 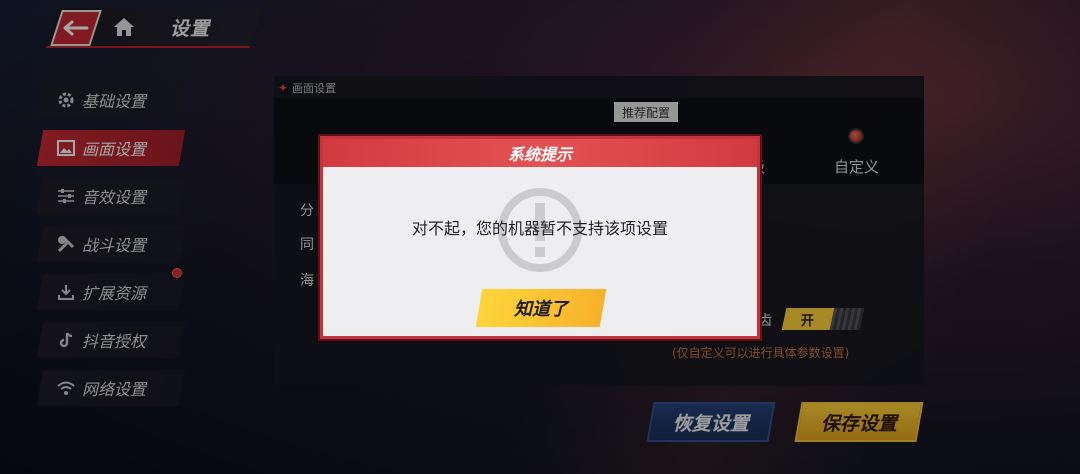 What do you see at coordinates (539, 228) in the screenshot?
I see `dialog-message: 对不起，您的机器暂不支持该项设置` at bounding box center [539, 228].